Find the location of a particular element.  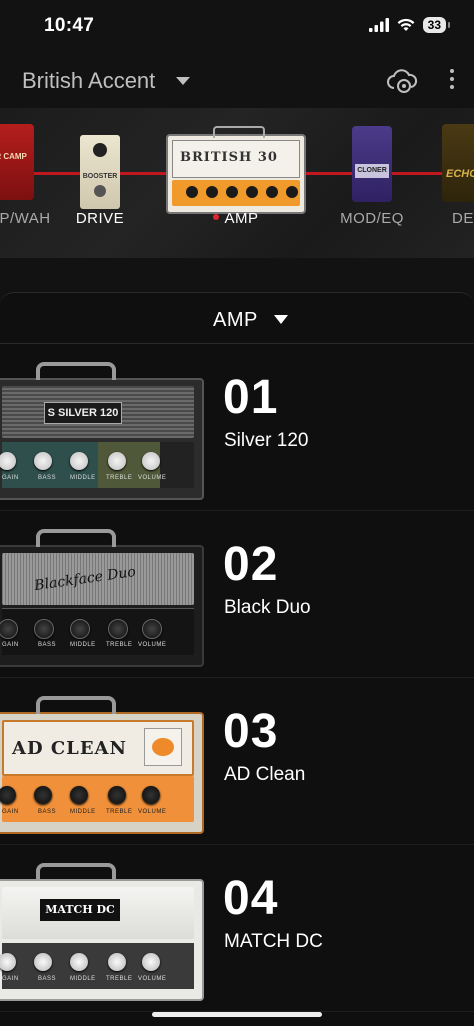

battery-indicator: 33 is located at coordinates (436, 25).